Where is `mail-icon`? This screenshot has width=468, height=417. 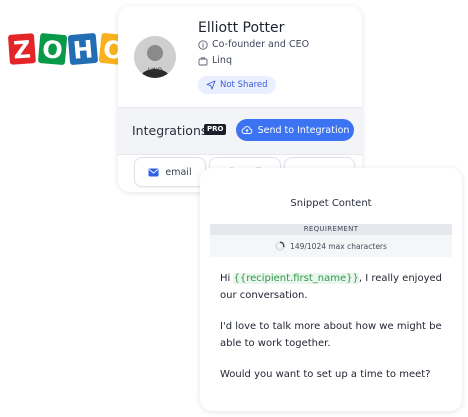
mail-icon is located at coordinates (153, 172).